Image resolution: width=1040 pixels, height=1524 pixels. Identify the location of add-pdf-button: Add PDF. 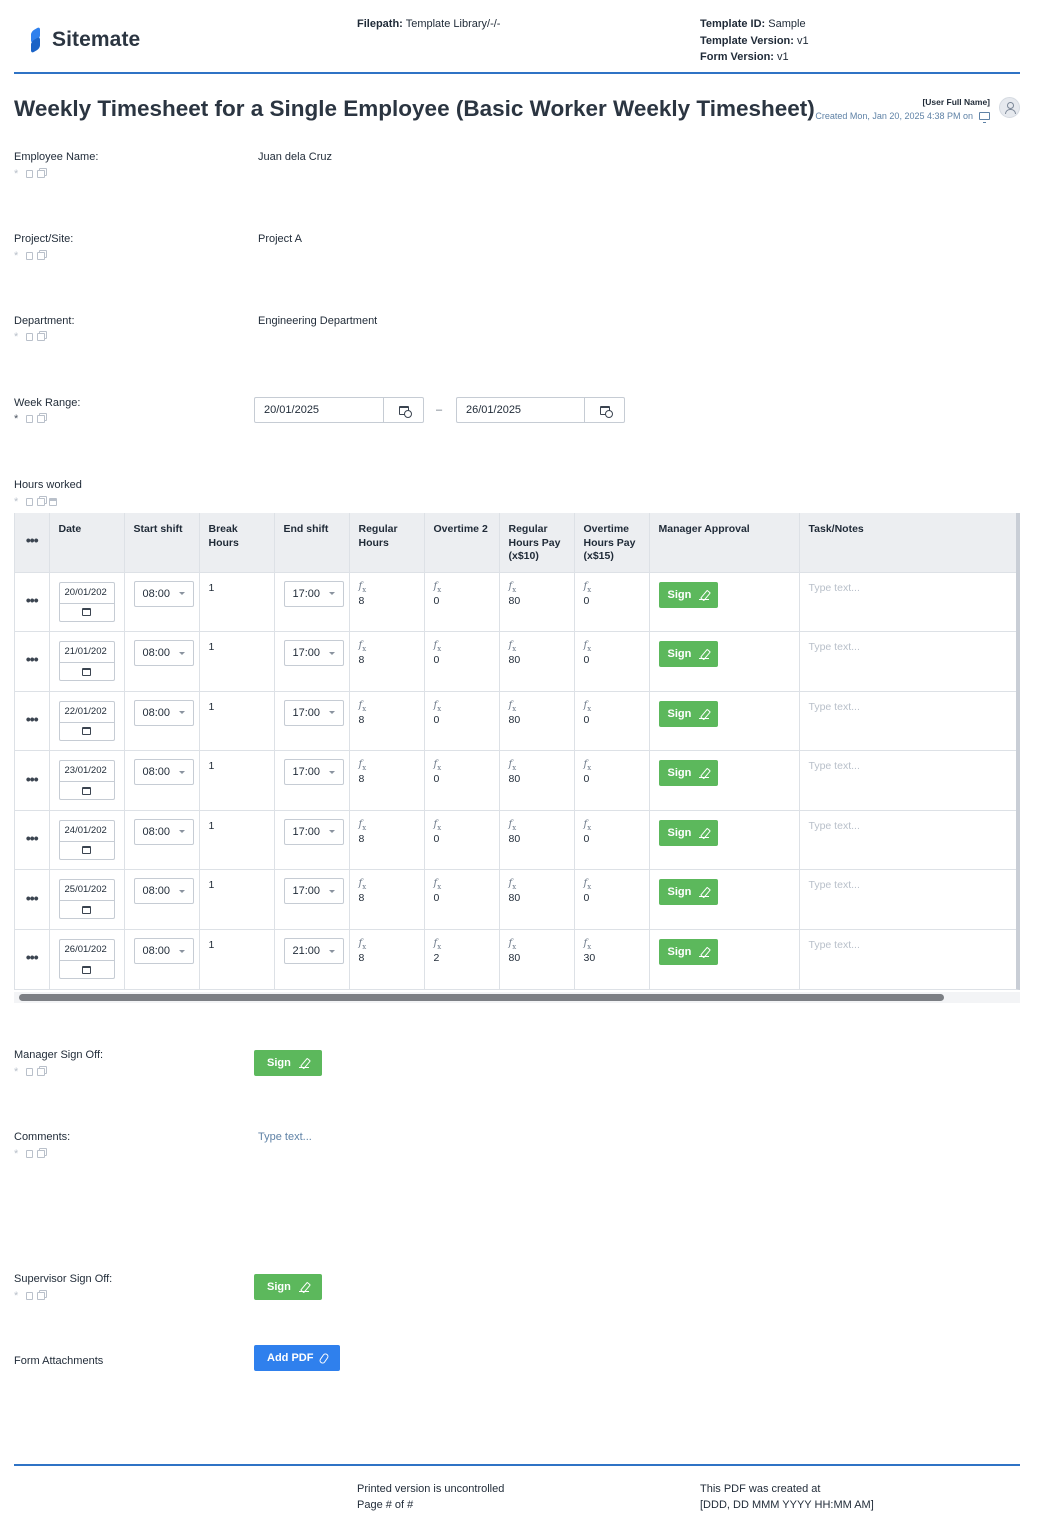
(297, 1358).